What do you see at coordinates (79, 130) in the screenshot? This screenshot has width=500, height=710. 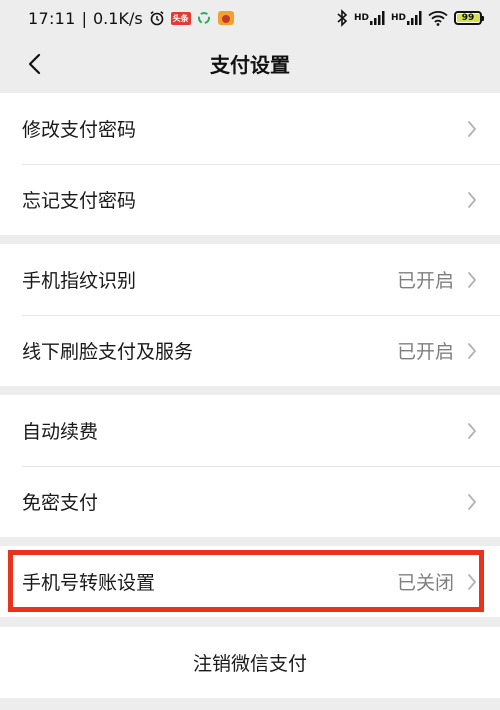 I see `row-label: 修改支付密码` at bounding box center [79, 130].